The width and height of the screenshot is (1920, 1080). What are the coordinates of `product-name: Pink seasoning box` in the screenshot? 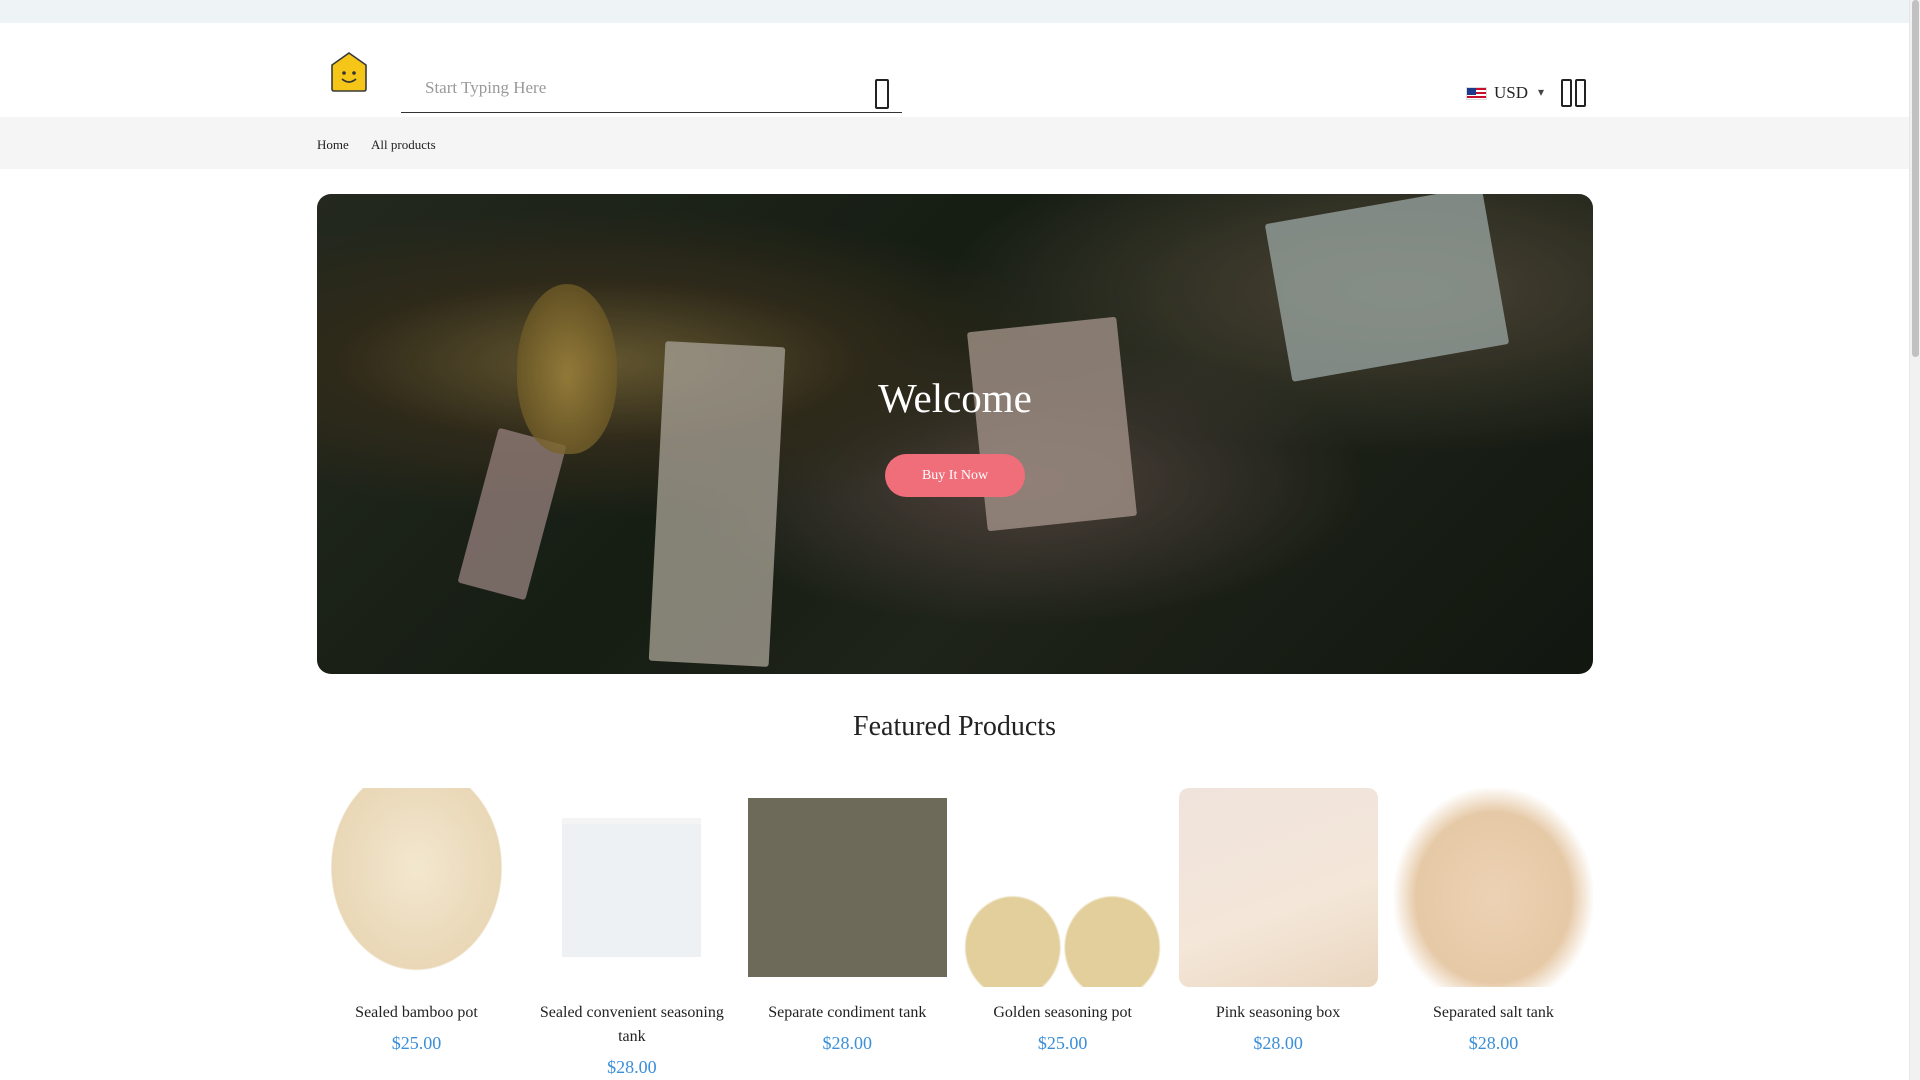 It's located at (1278, 1013).